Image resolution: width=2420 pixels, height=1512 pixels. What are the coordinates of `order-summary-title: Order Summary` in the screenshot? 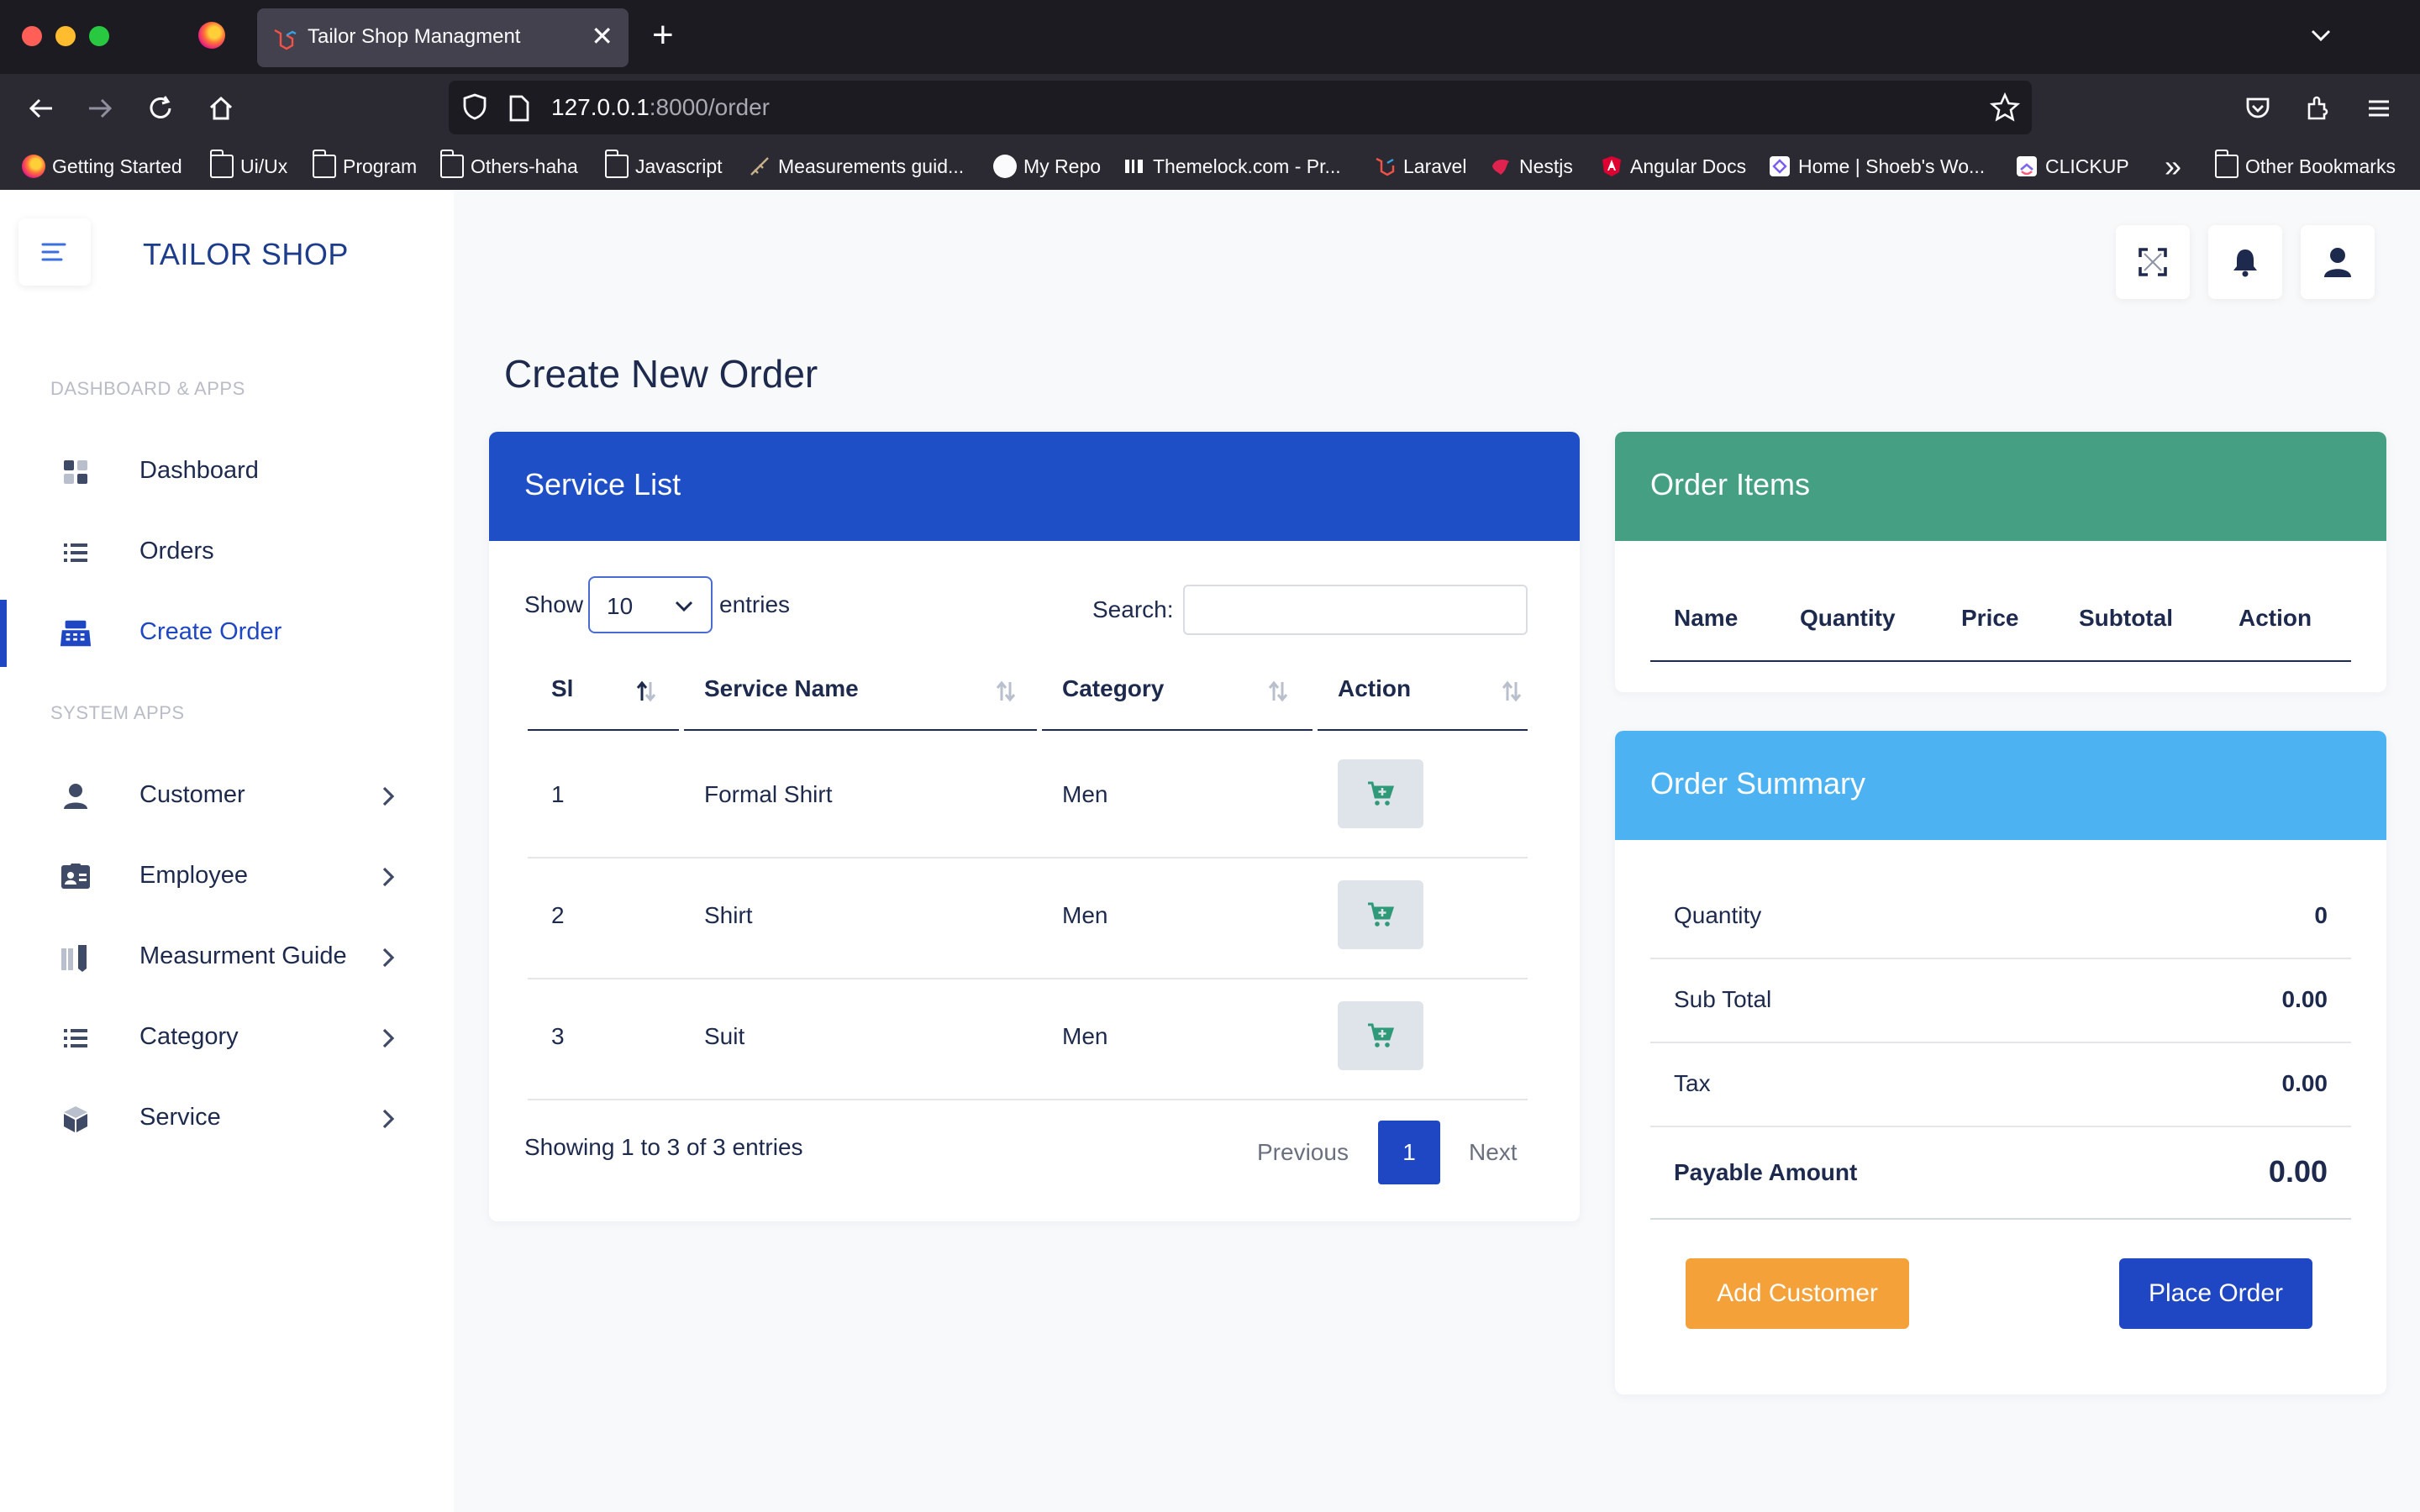 It's located at (1758, 783).